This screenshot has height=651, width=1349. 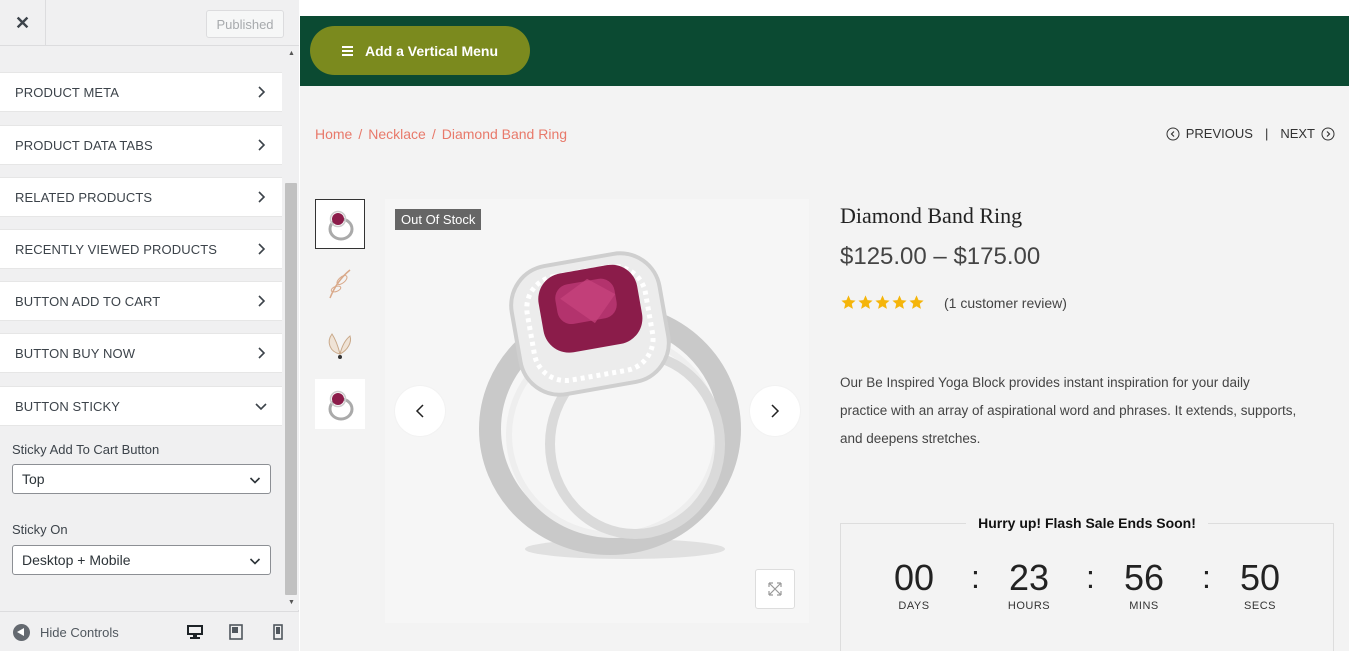 I want to click on customizer-footer: Hide Controls, so click(x=149, y=631).